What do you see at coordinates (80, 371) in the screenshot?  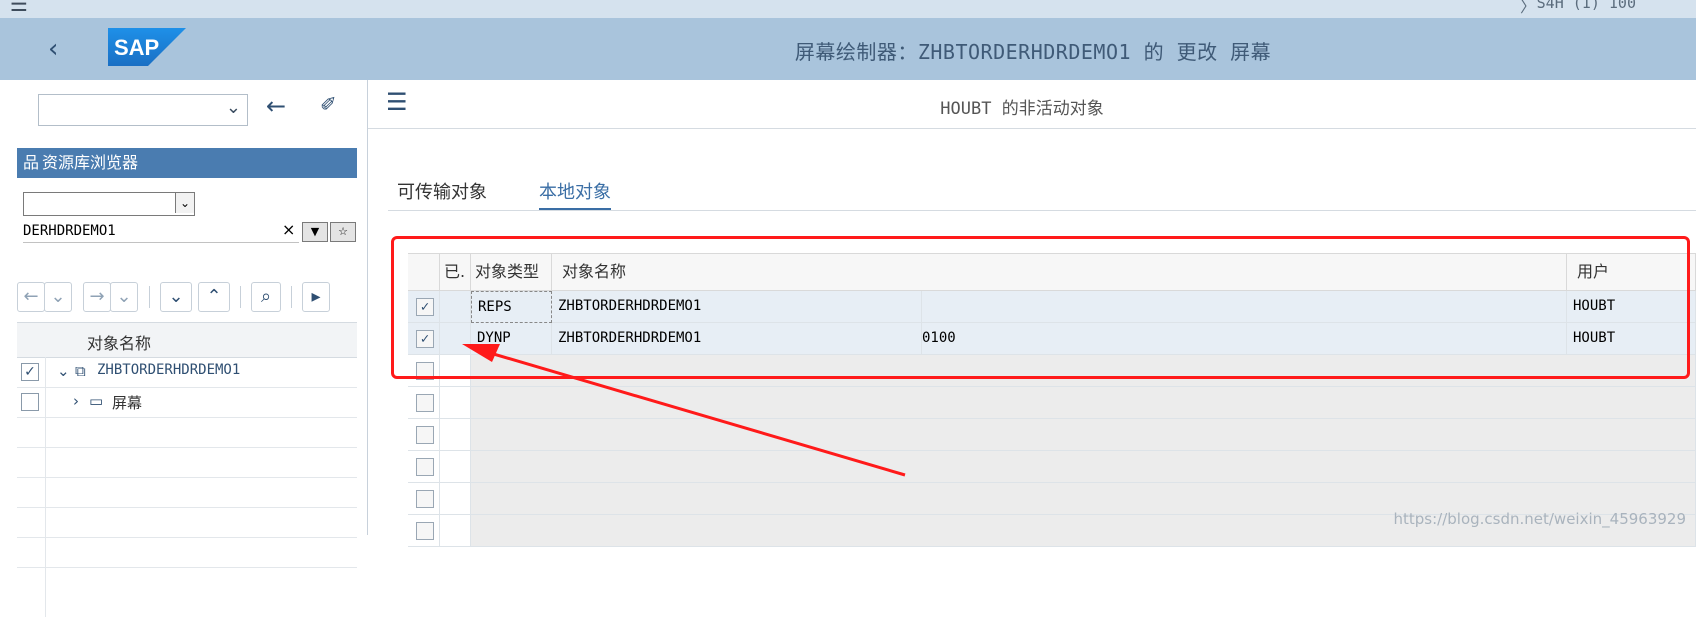 I see `program-object-icon: ⧉` at bounding box center [80, 371].